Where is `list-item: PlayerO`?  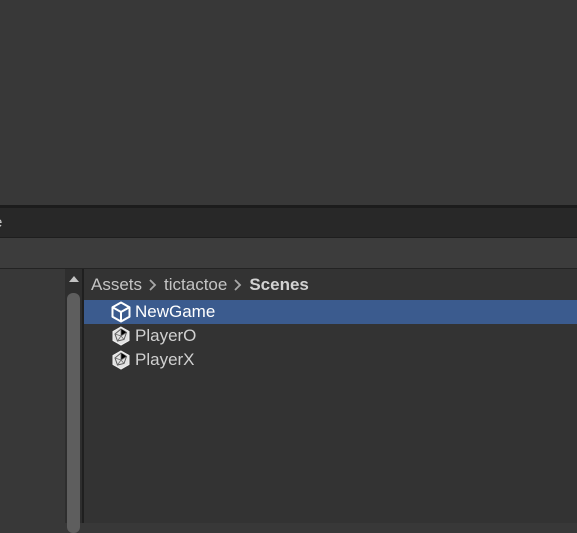
list-item: PlayerO is located at coordinates (330, 336).